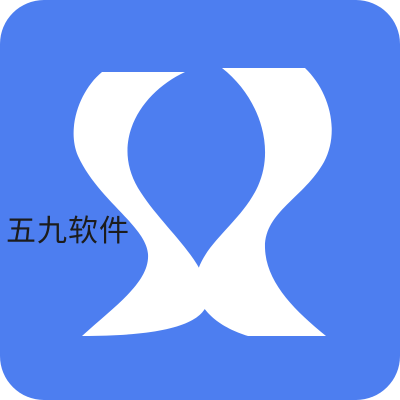 This screenshot has height=400, width=400. I want to click on watermark-text: 五九软件, so click(68, 231).